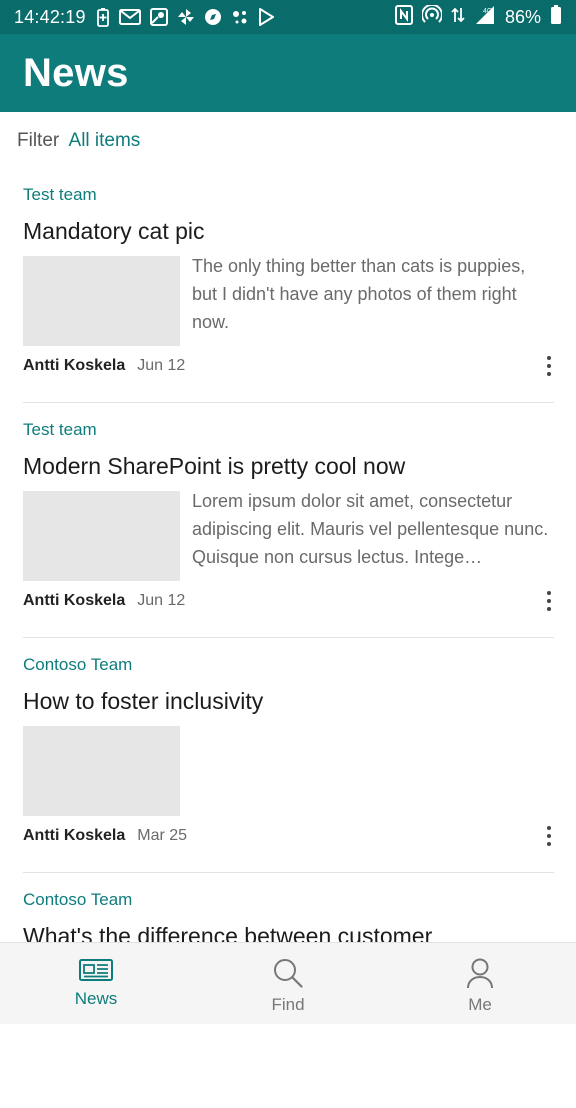 This screenshot has width=576, height=1108. Describe the element at coordinates (96, 983) in the screenshot. I see `nav-news: News` at that location.